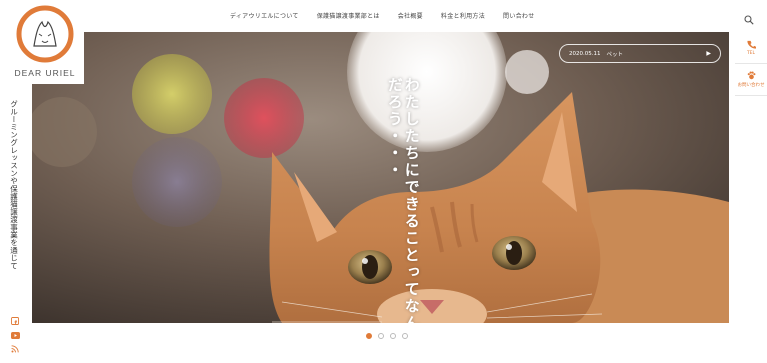 The width and height of the screenshot is (767, 363). I want to click on nav-item-pricing: 料金と利用方法, so click(463, 15).